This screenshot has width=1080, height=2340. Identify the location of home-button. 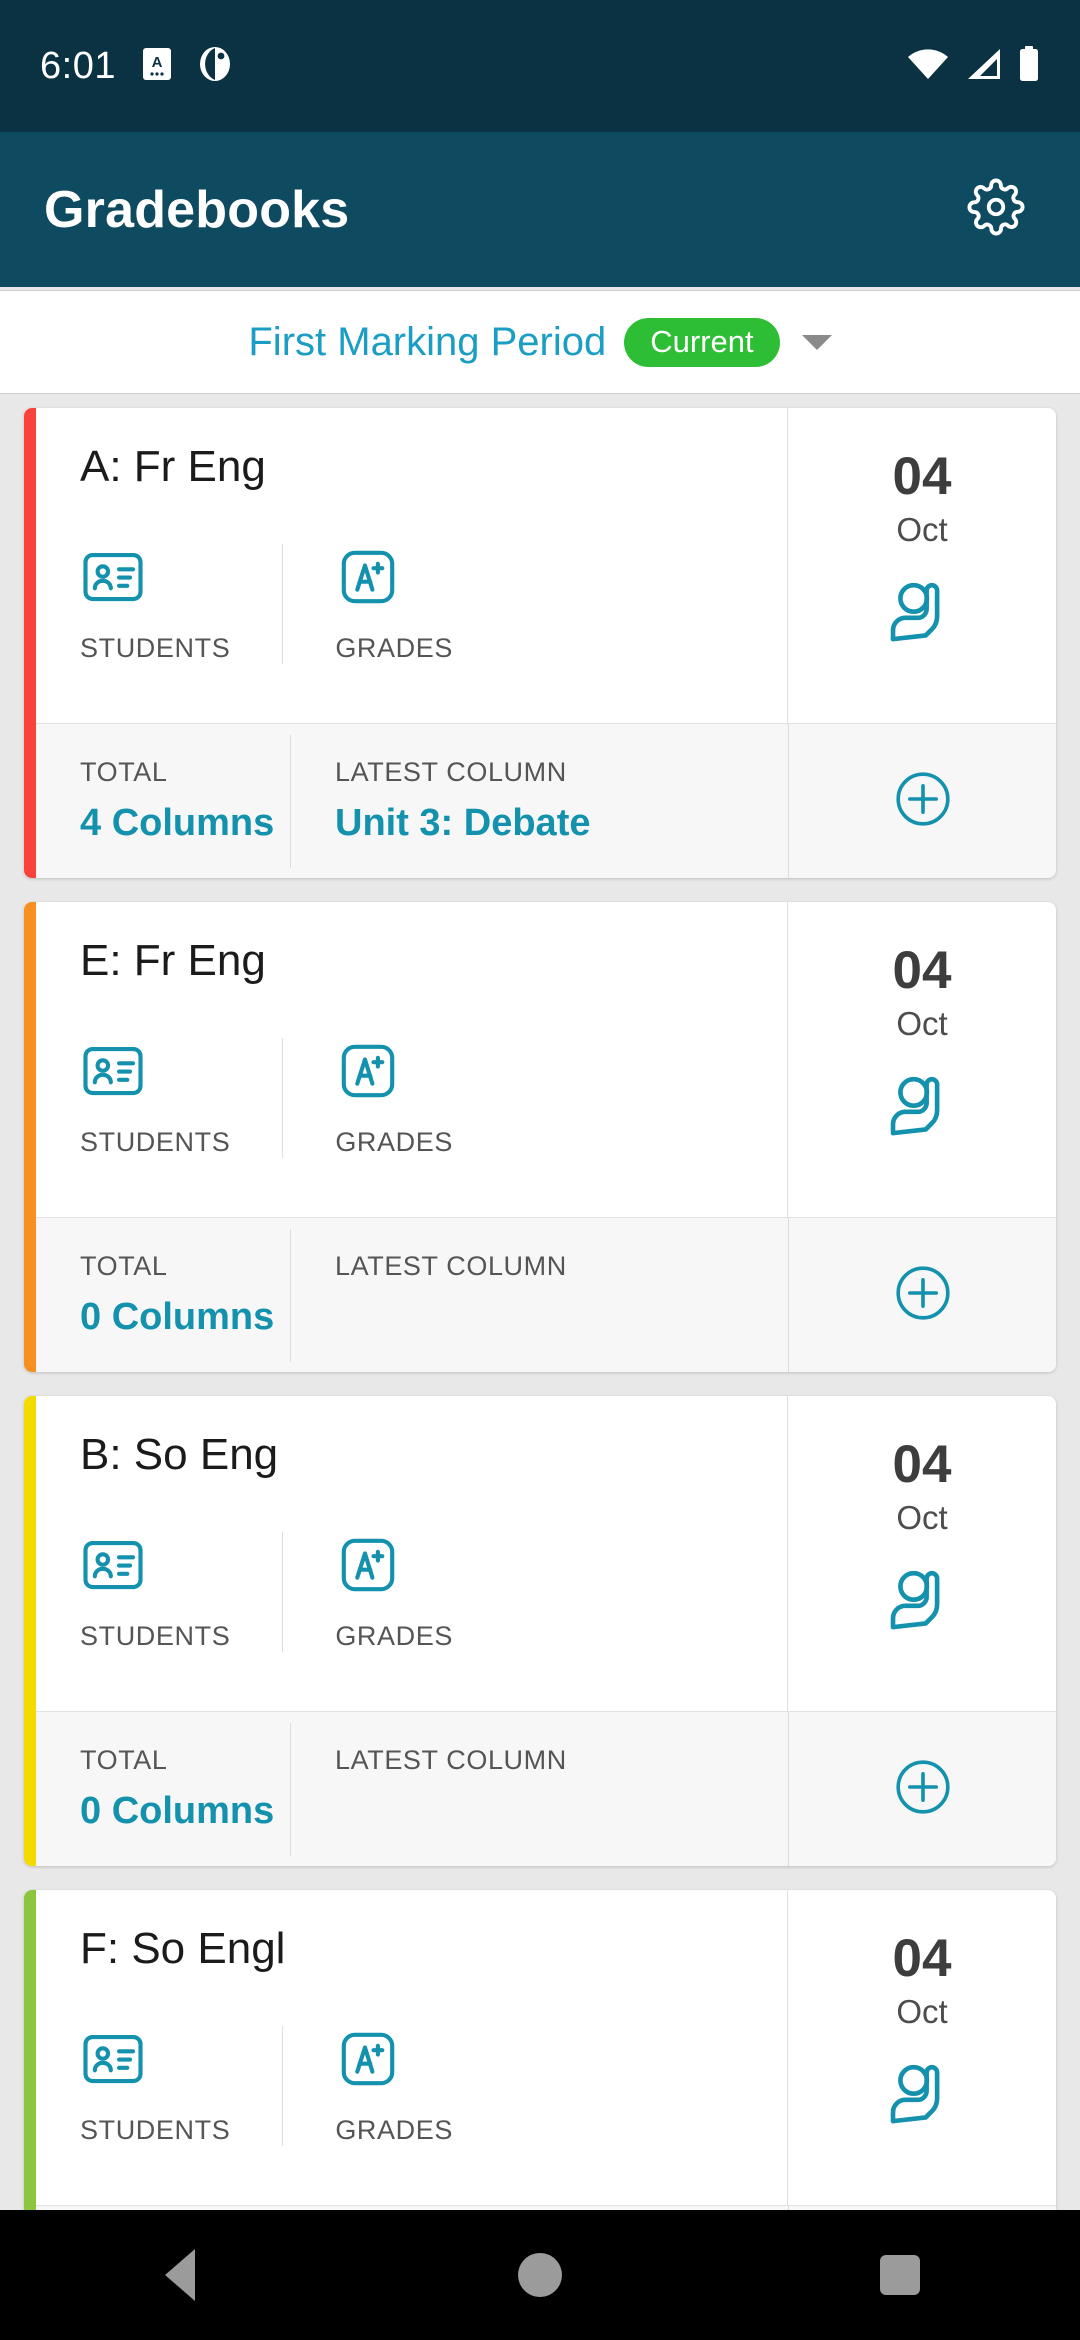
(540, 2275).